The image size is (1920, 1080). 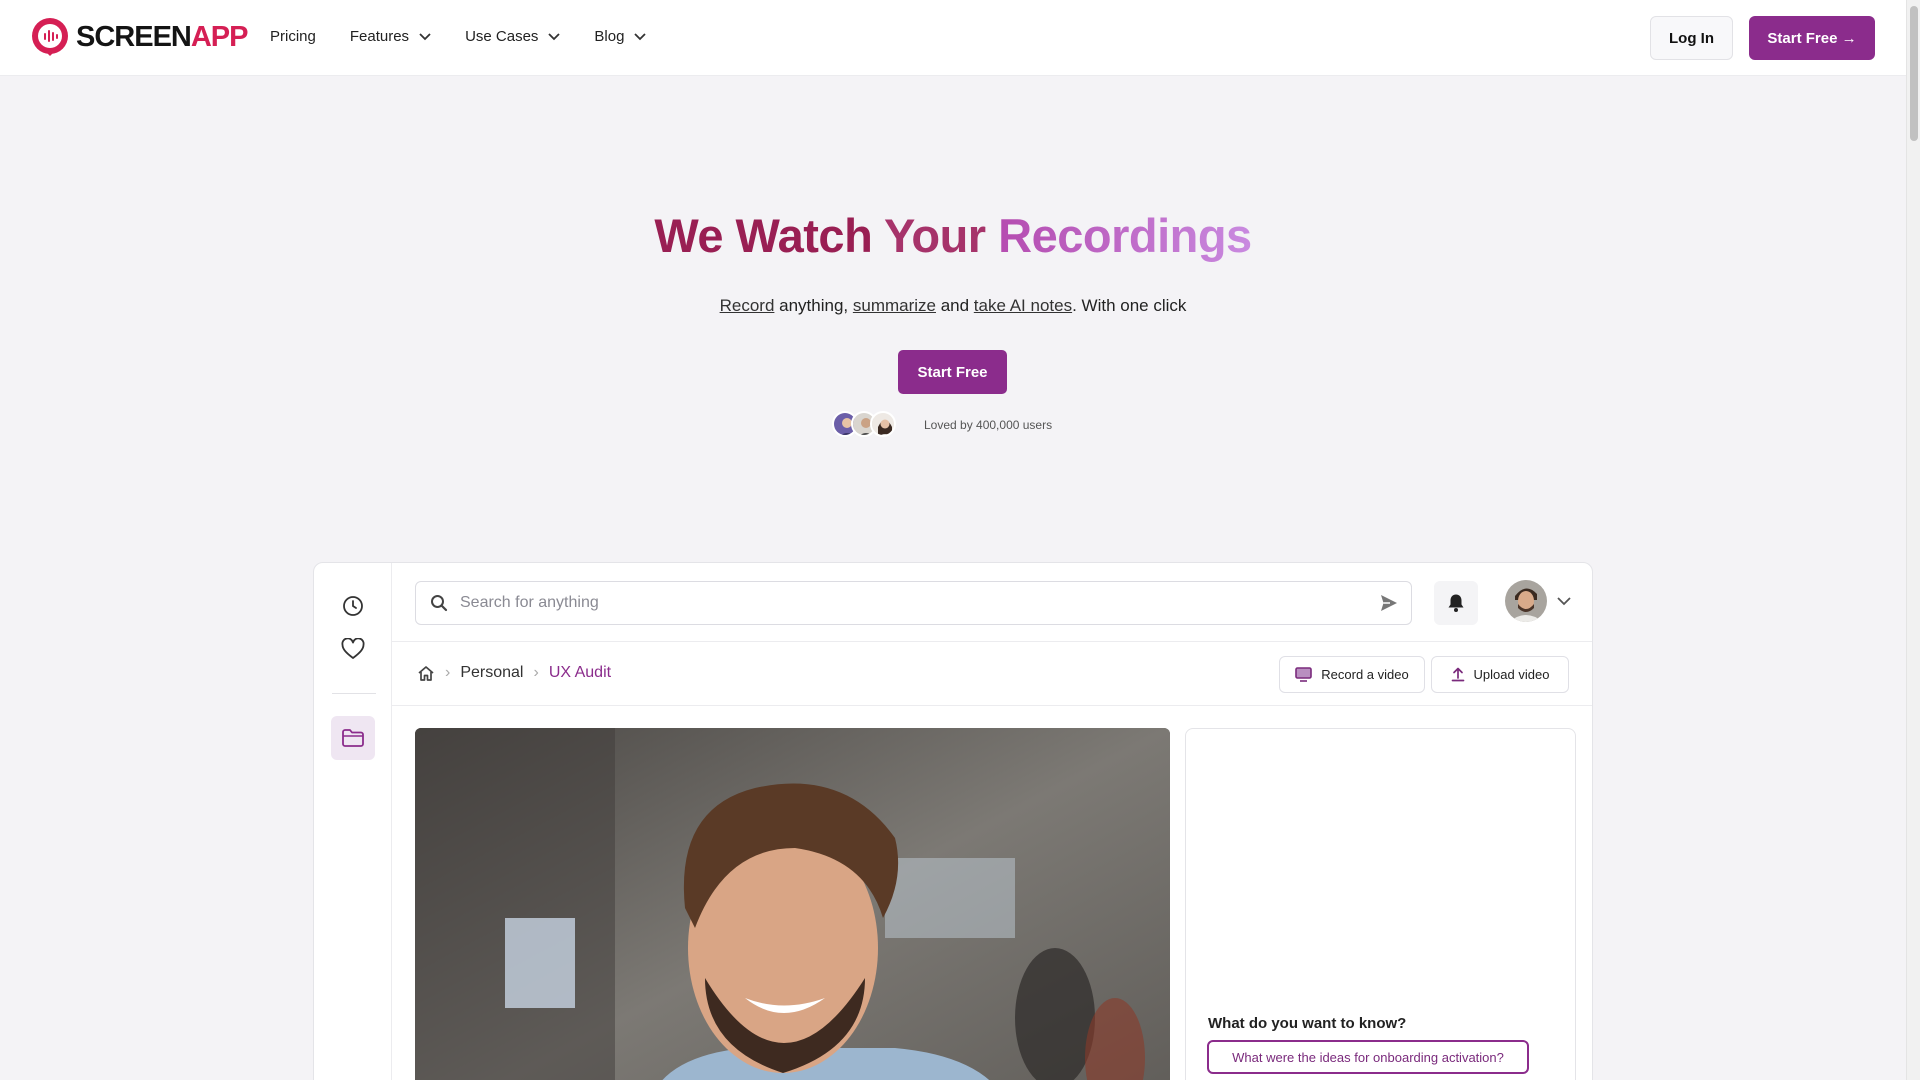 I want to click on nav-use-cases: Use Cases, so click(x=513, y=36).